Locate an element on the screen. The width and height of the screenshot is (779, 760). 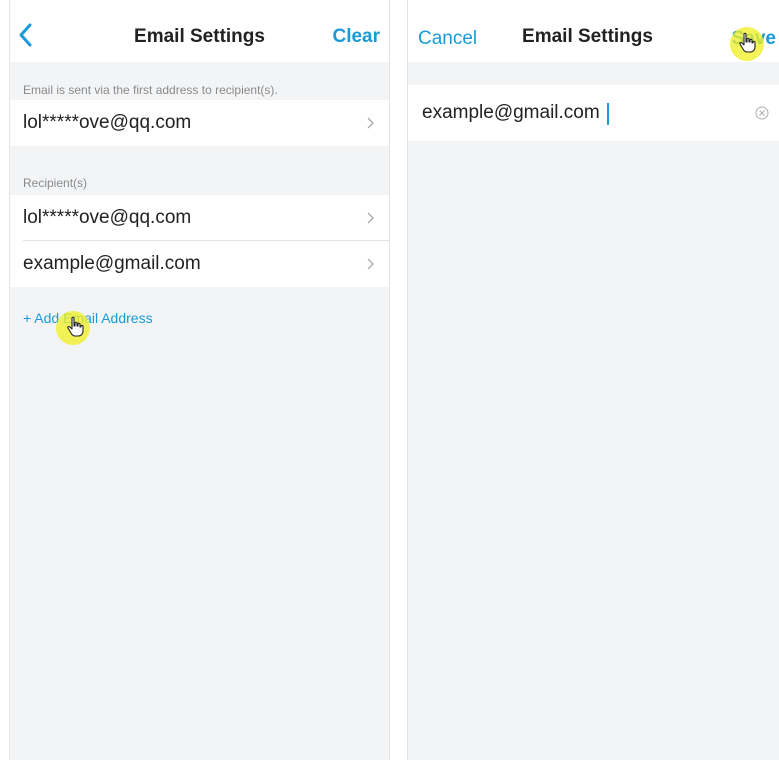
recipient-address: lol*****ove@qq.com is located at coordinates (107, 217).